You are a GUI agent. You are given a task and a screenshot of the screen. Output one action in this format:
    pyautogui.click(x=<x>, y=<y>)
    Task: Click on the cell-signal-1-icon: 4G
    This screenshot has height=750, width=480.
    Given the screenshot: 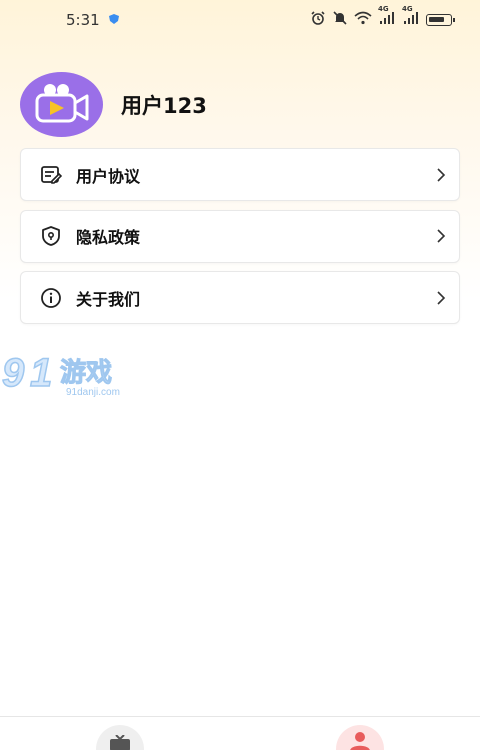 What is the action you would take?
    pyautogui.click(x=387, y=17)
    